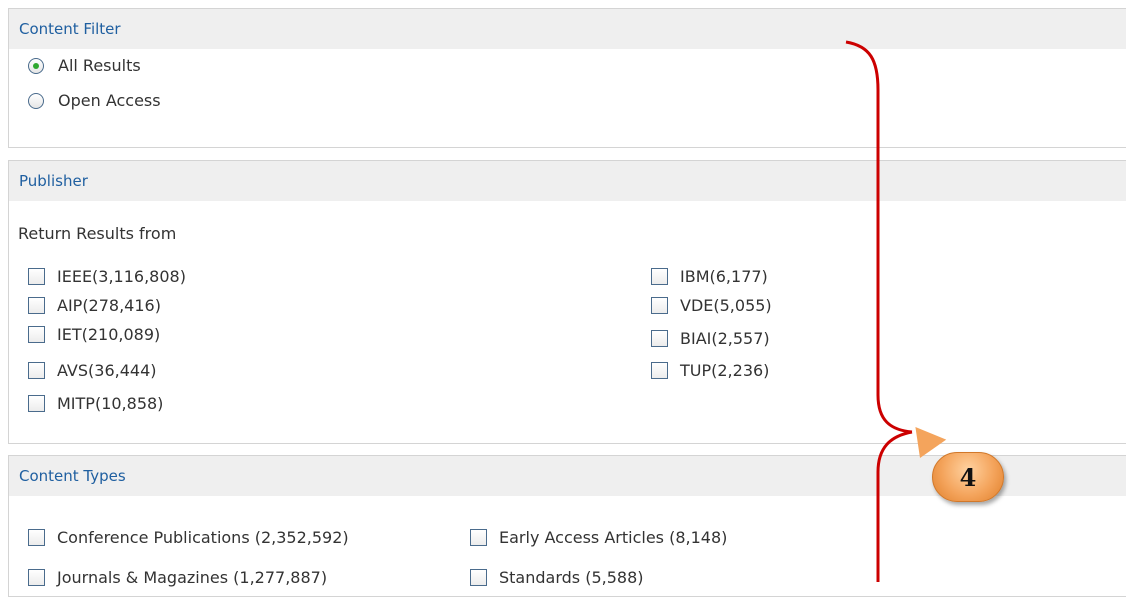 This screenshot has height=597, width=1126. I want to click on callout-badge: 4, so click(968, 477).